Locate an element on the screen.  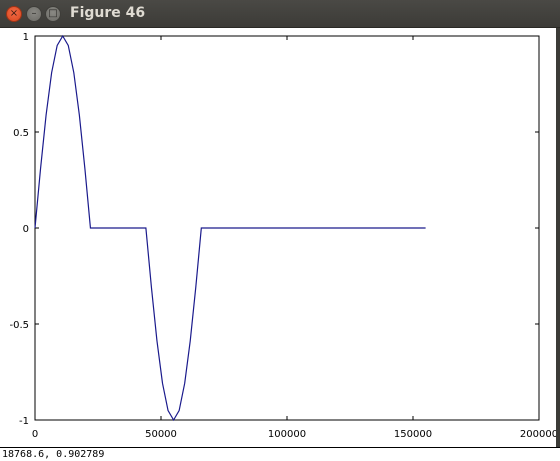
x-tick-label: 200000 is located at coordinates (539, 434).